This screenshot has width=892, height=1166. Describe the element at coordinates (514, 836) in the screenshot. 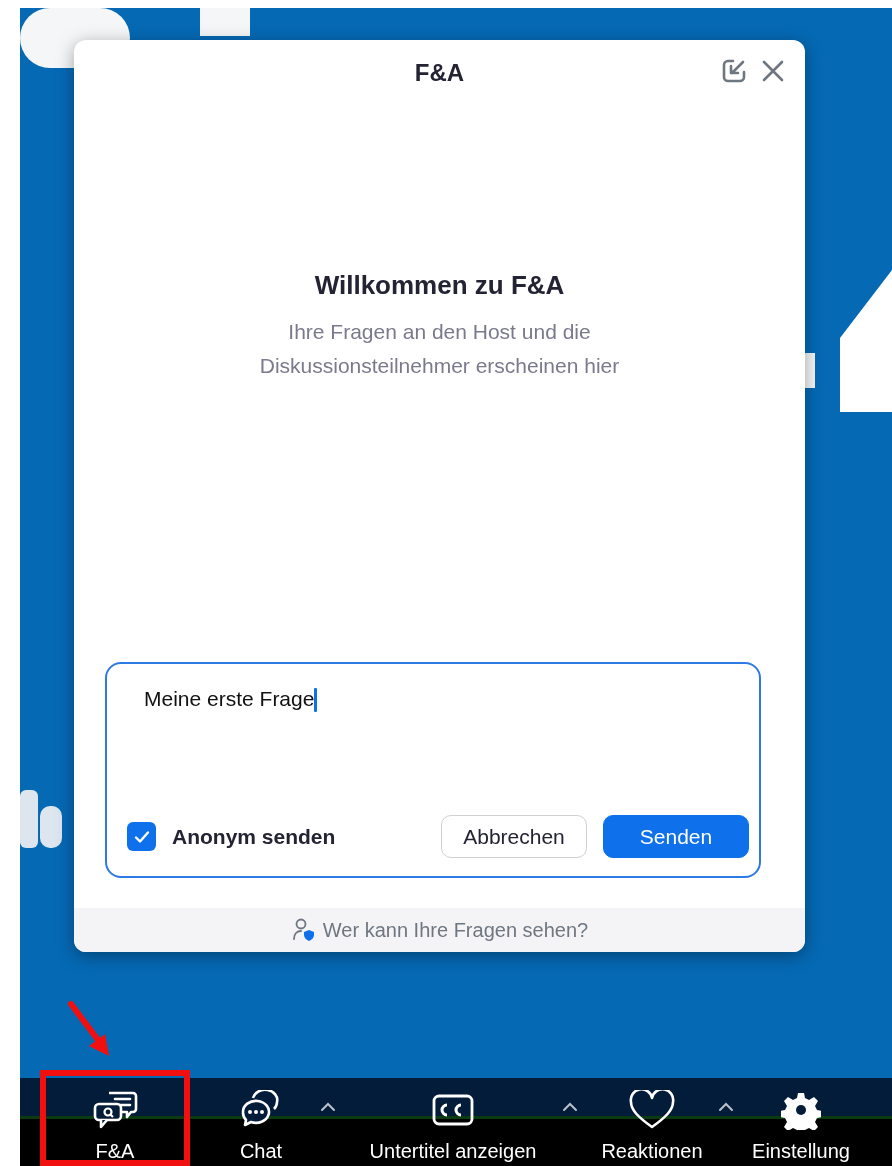

I see `cancel-button: Abbrechen` at that location.